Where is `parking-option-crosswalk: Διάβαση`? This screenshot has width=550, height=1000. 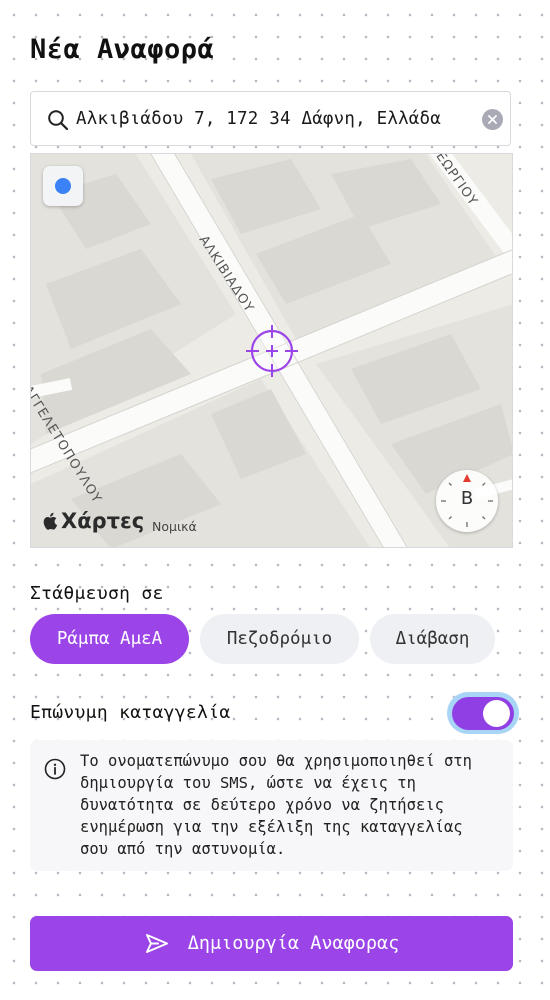 parking-option-crosswalk: Διάβαση is located at coordinates (432, 639).